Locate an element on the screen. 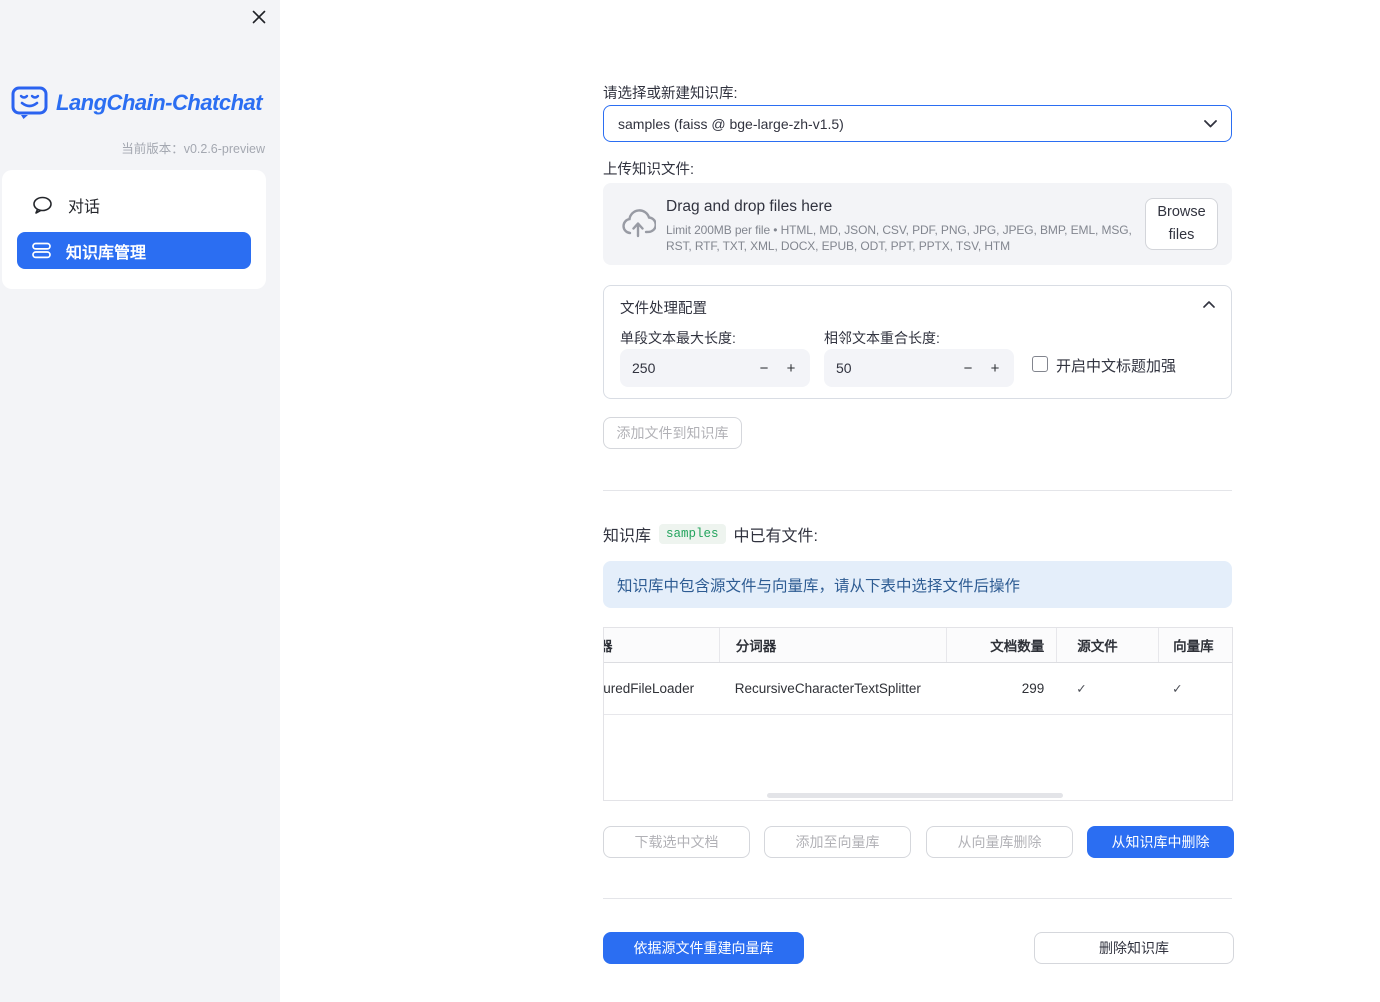 This screenshot has width=1380, height=1002. upload-label: 上传知识文件: is located at coordinates (649, 170).